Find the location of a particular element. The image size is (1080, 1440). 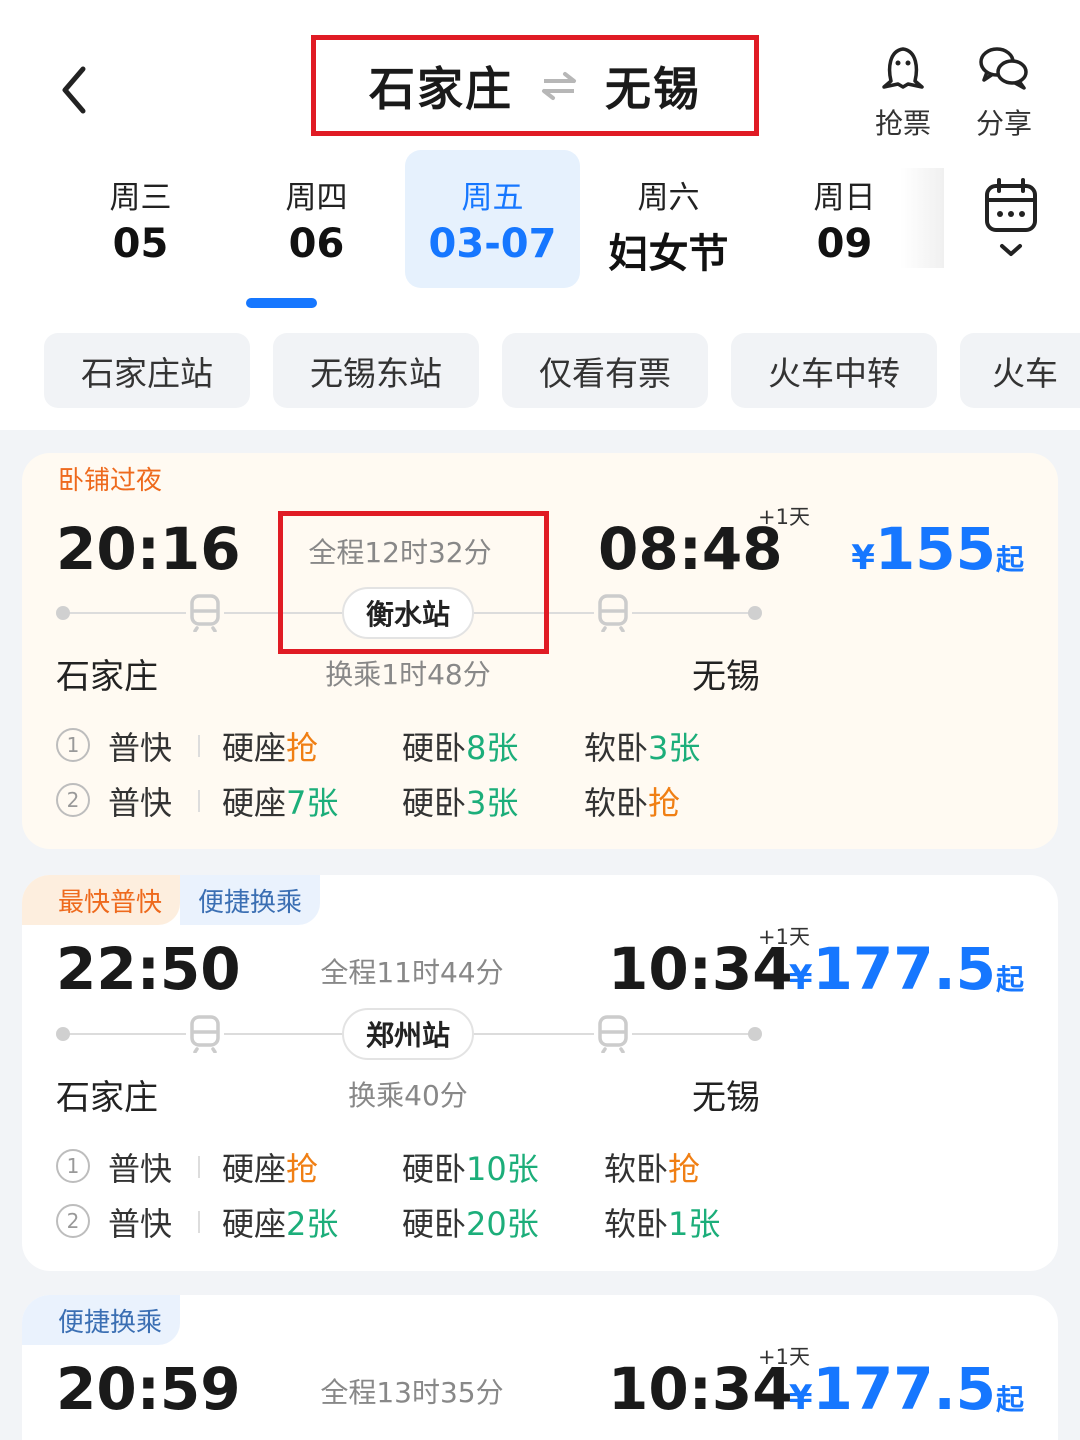

filter-chip: 火车中转 is located at coordinates (834, 370).